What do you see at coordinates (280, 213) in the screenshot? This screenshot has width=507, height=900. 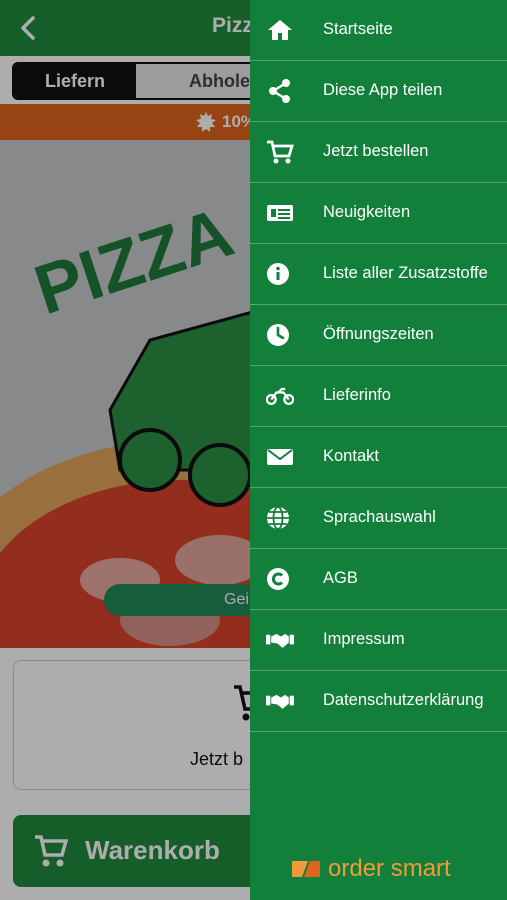 I see `newspaper-icon` at bounding box center [280, 213].